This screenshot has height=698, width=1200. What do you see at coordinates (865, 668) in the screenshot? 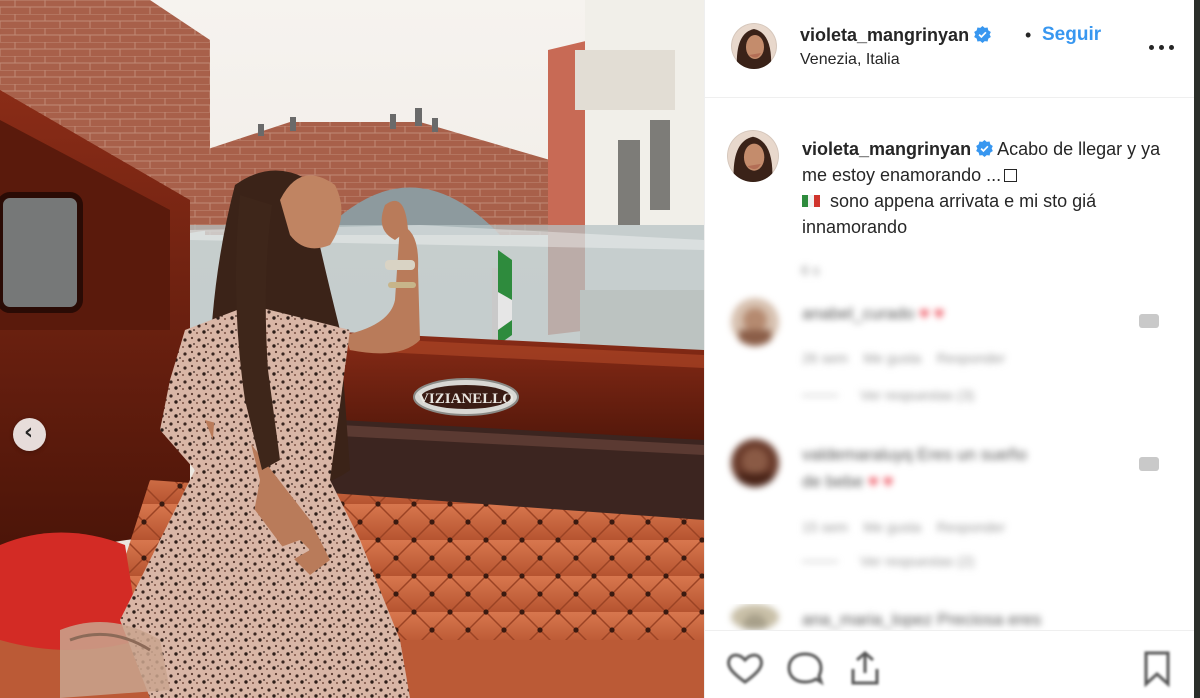
I see `share-icon` at bounding box center [865, 668].